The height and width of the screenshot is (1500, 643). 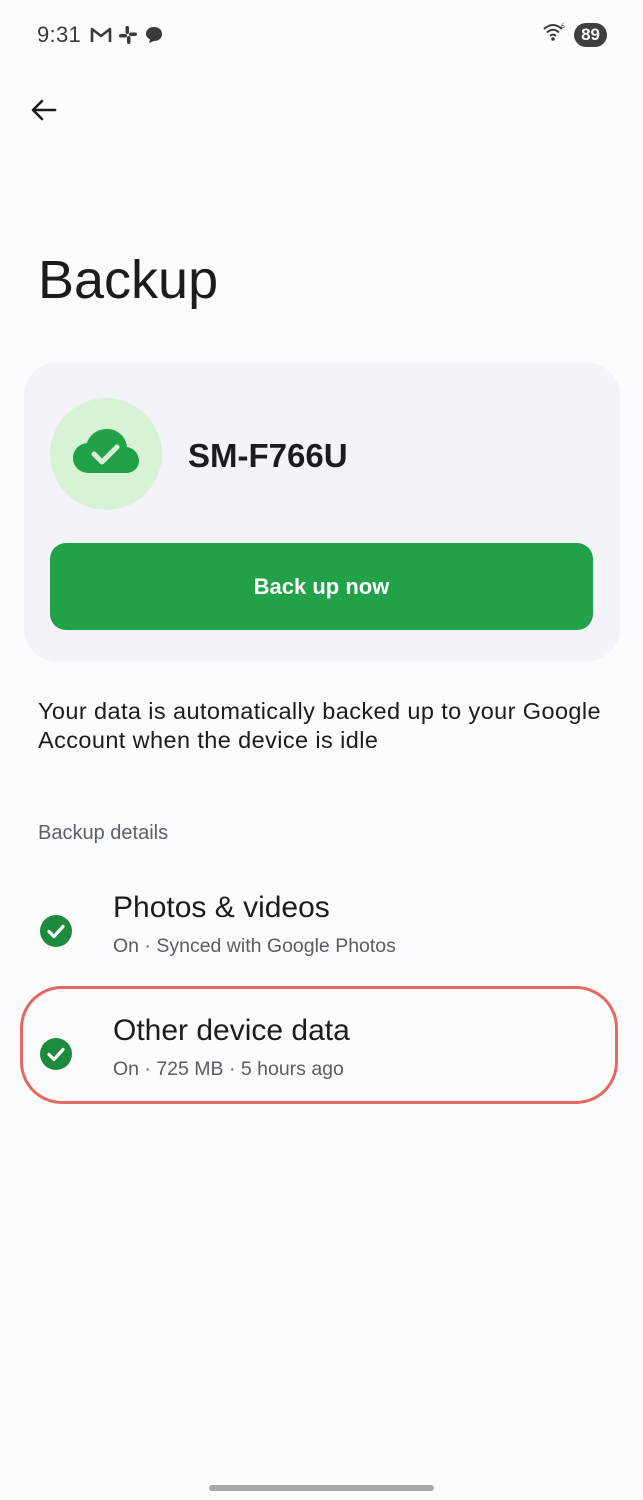 I want to click on battery-indicator: 89, so click(x=590, y=34).